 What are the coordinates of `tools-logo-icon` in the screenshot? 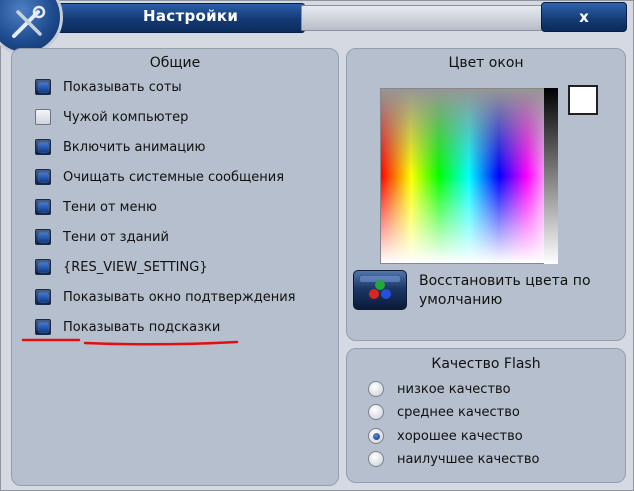 It's located at (31, 27).